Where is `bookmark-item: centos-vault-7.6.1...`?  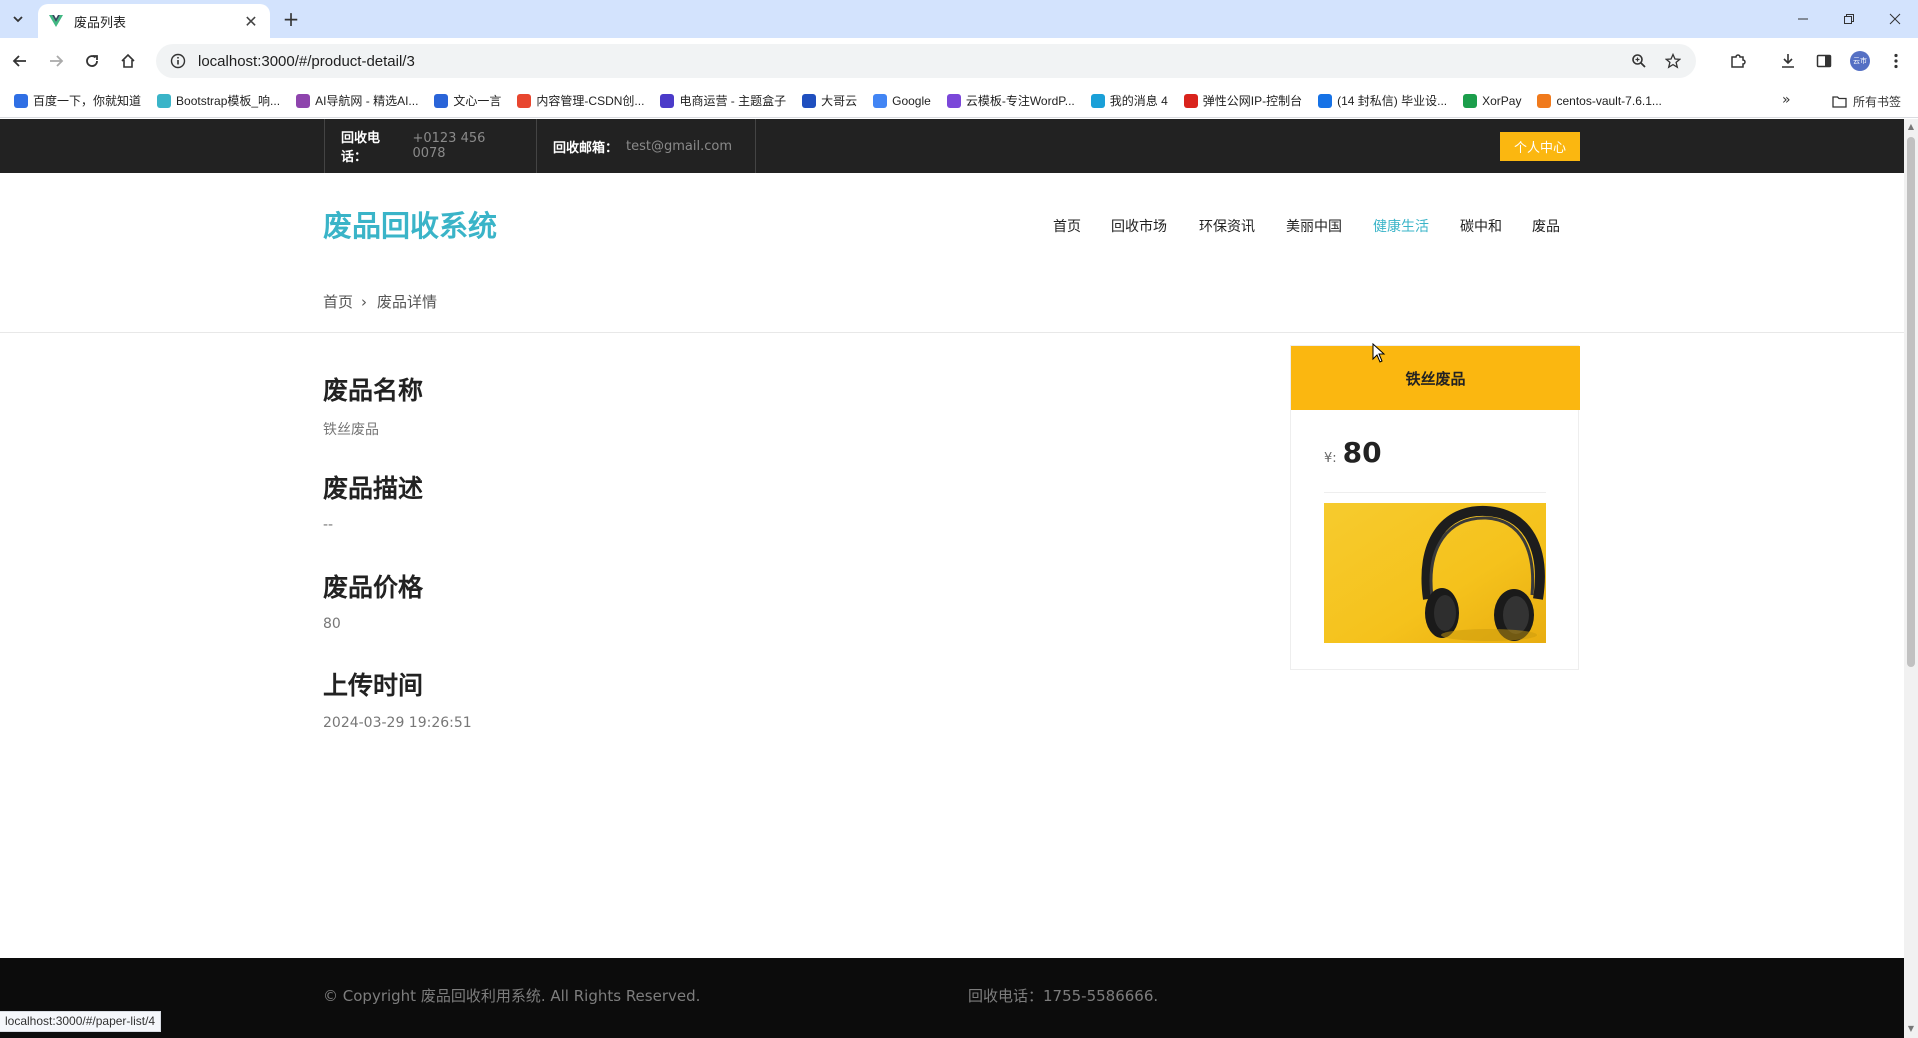
bookmark-item: centos-vault-7.6.1... is located at coordinates (1599, 100).